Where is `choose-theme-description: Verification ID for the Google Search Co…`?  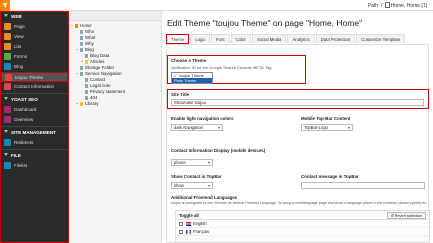
choose-theme-description: Verification ID for the Google Search Co… is located at coordinates (221, 67).